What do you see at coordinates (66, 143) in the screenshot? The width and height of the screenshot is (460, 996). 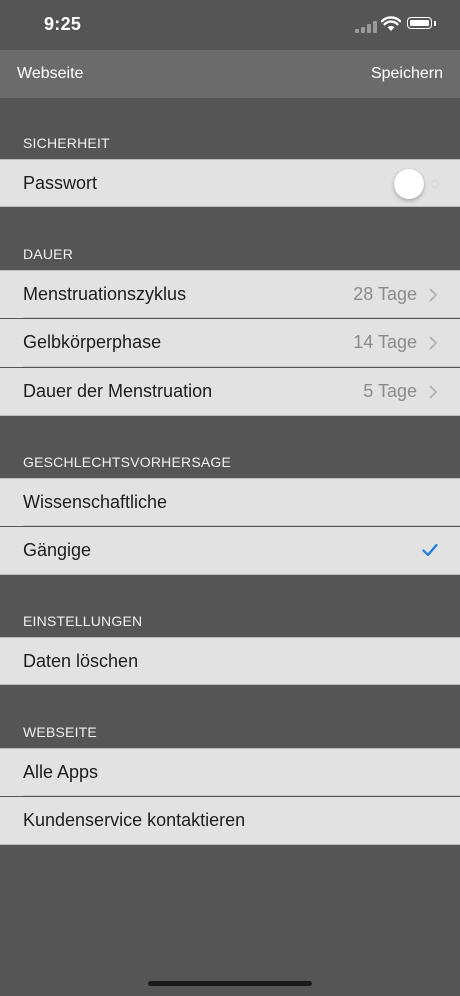 I see `section-header-security: SICHERHEIT` at bounding box center [66, 143].